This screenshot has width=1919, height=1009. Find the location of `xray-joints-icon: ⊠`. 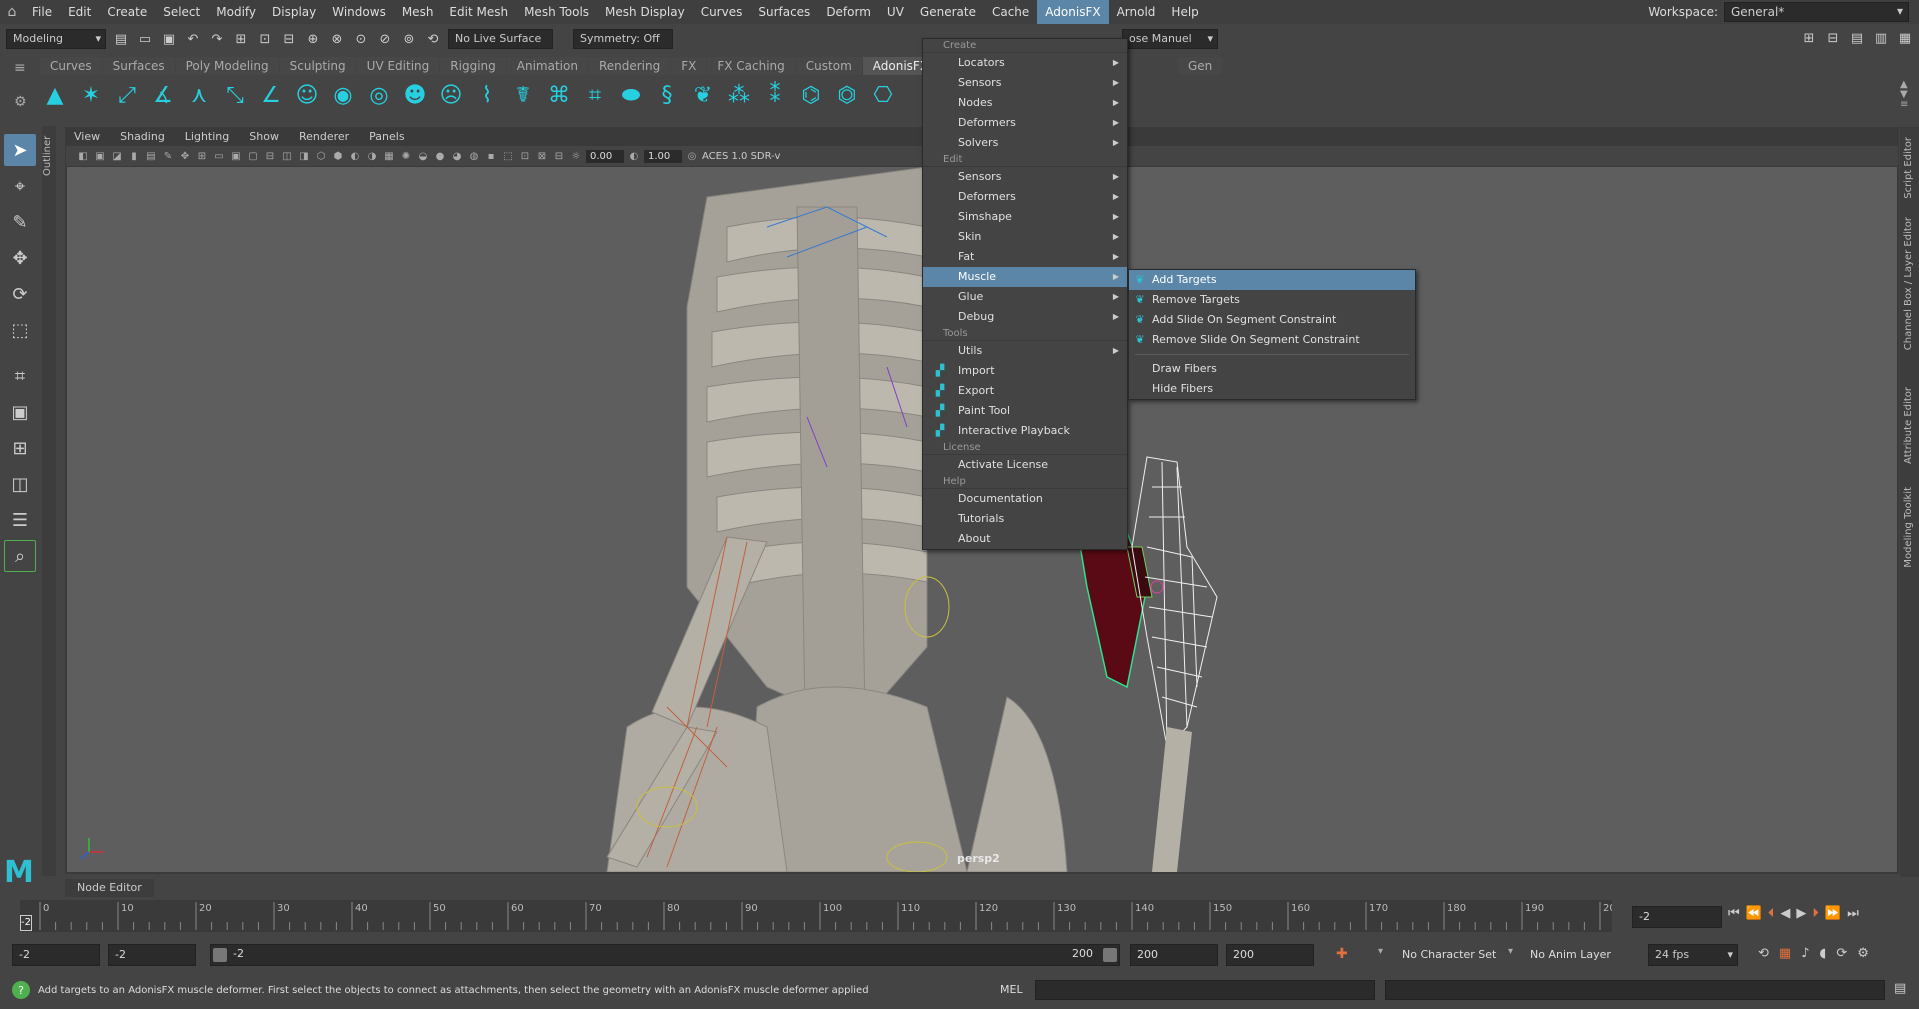

xray-joints-icon: ⊠ is located at coordinates (542, 156).